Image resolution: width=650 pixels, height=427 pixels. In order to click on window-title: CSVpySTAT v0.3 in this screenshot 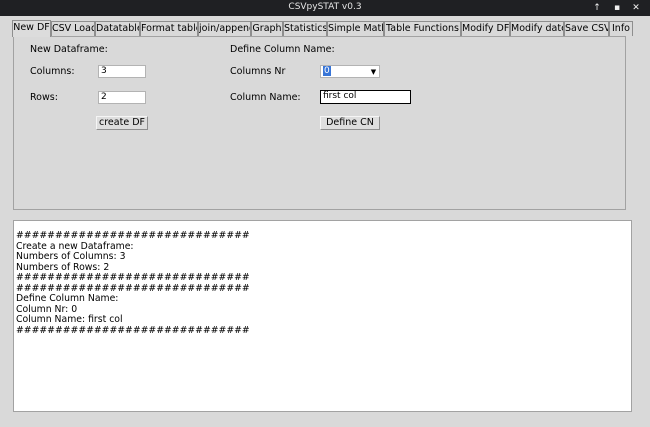, I will do `click(325, 7)`.